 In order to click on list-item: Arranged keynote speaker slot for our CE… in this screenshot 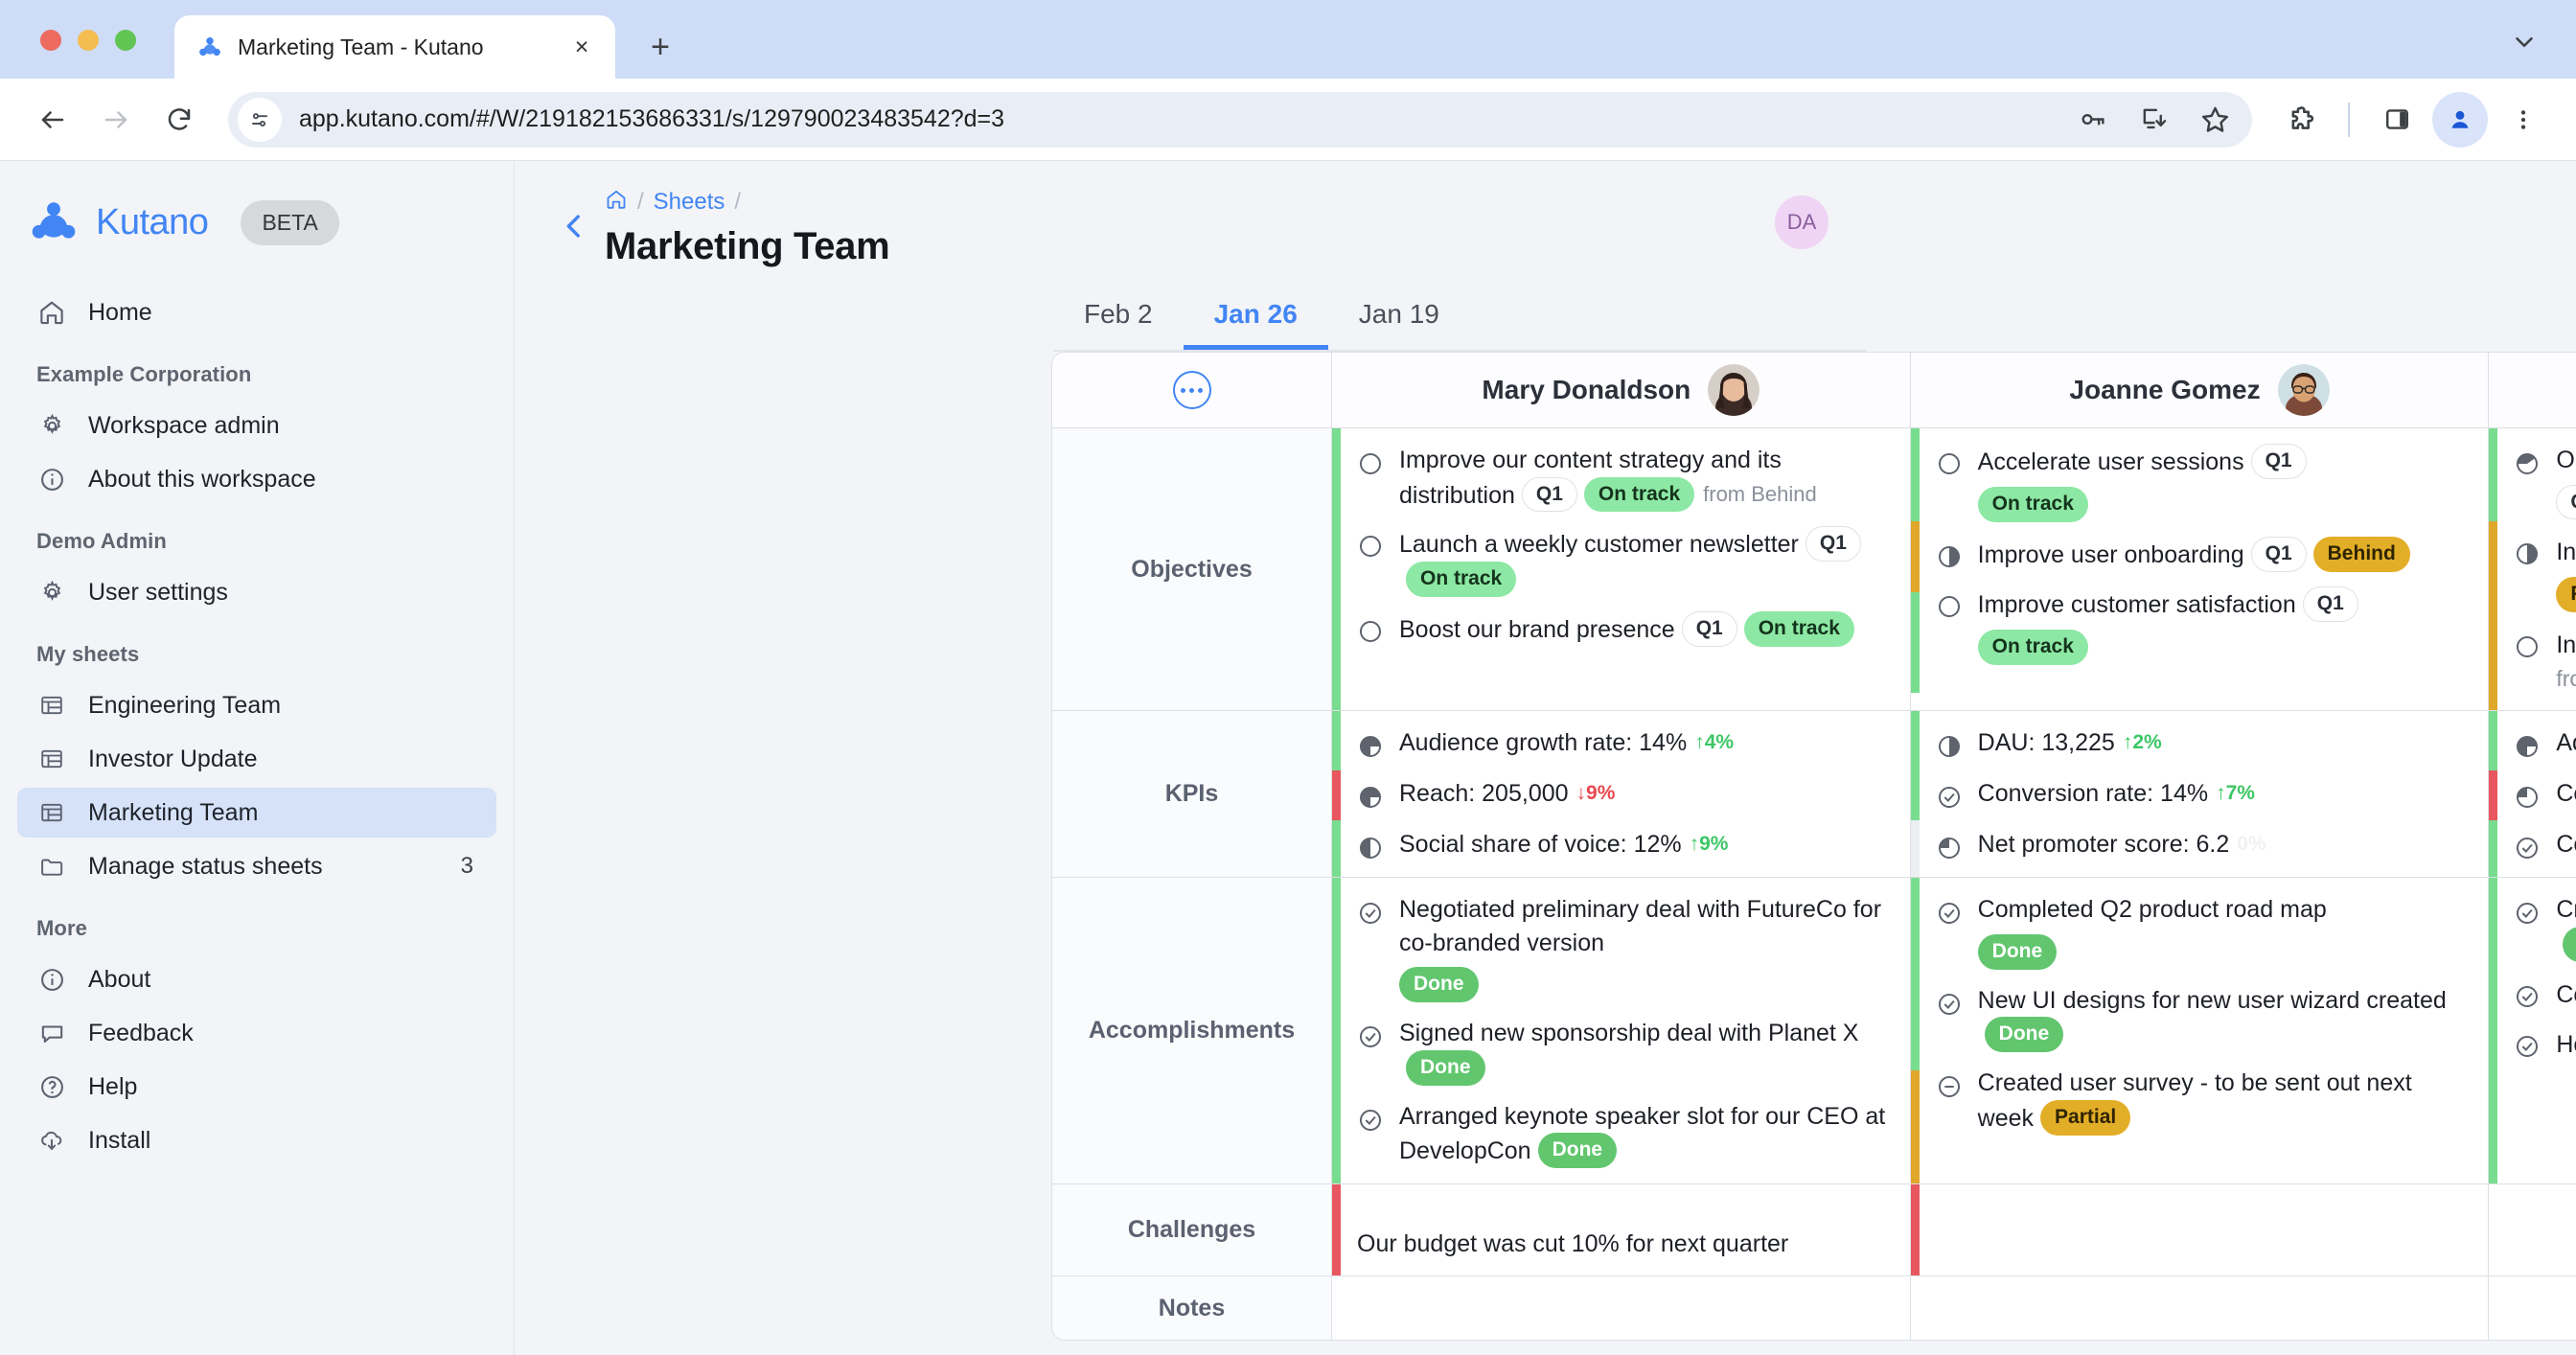, I will do `click(1624, 1134)`.